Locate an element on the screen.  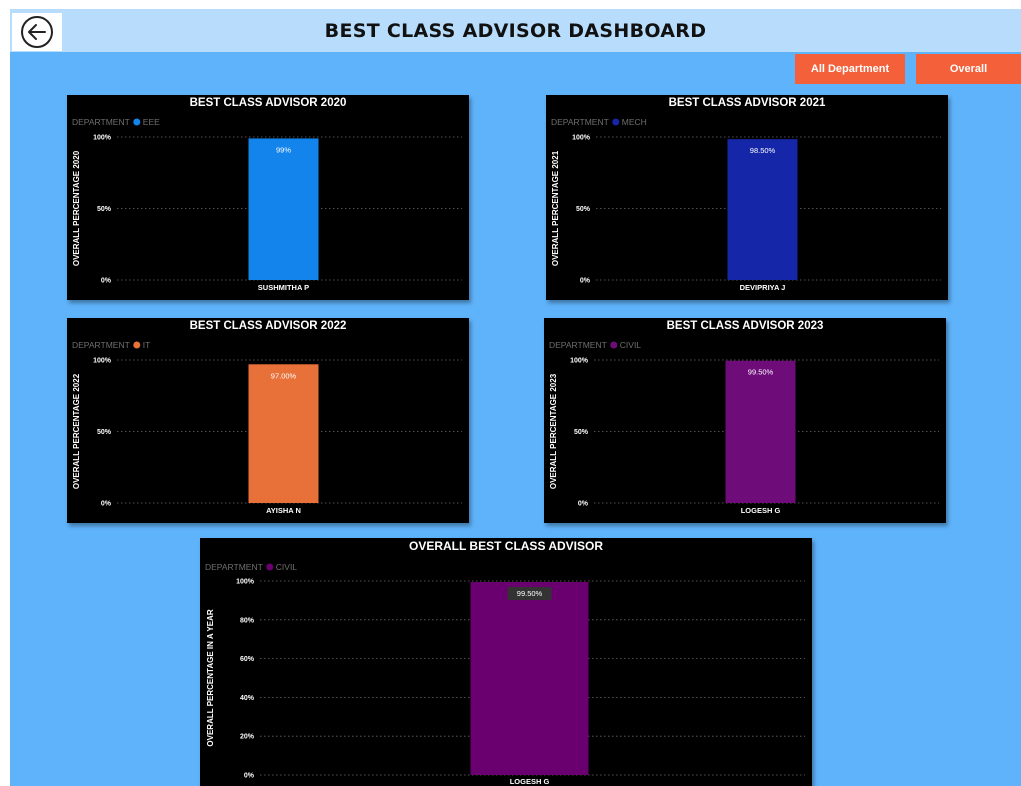
x-category-label: SUSHMITHA P is located at coordinates (283, 287).